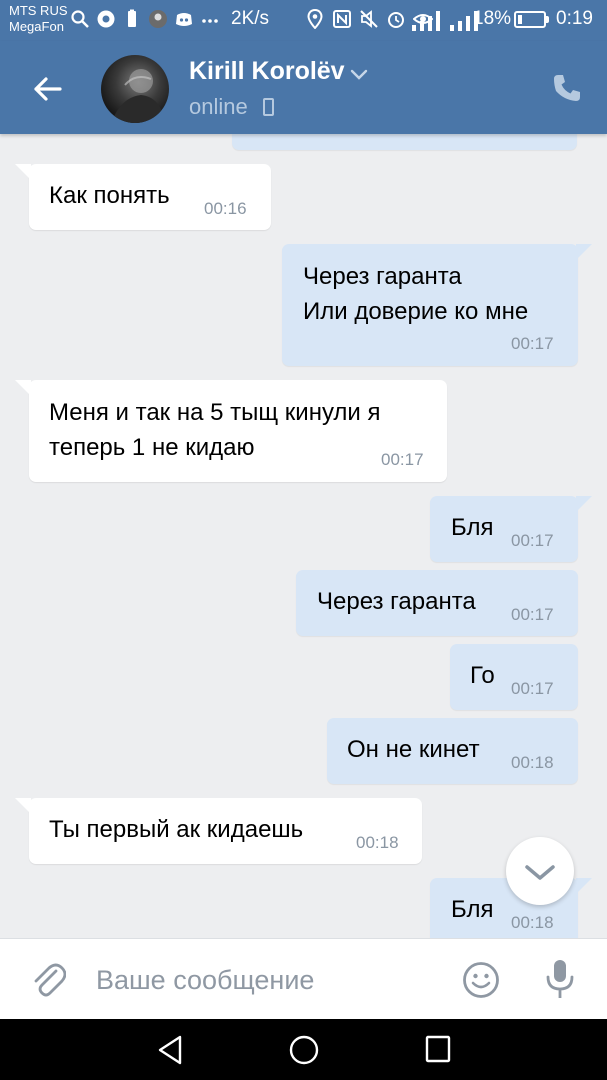 The image size is (607, 1080). I want to click on system-navigation-bar, so click(303, 1049).